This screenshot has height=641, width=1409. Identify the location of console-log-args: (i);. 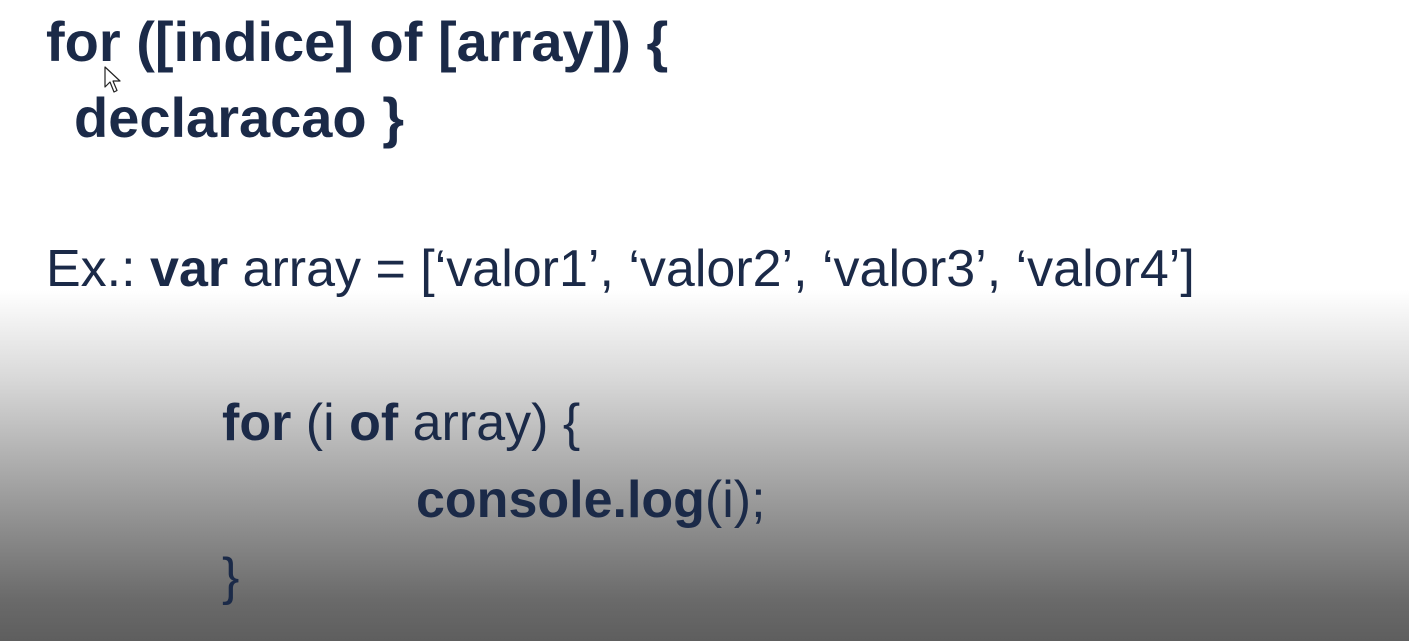
(735, 500).